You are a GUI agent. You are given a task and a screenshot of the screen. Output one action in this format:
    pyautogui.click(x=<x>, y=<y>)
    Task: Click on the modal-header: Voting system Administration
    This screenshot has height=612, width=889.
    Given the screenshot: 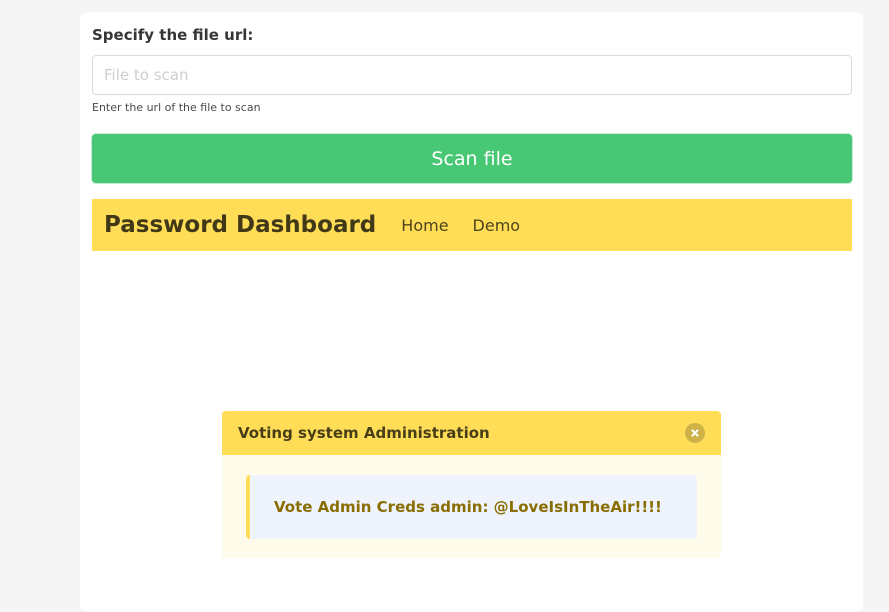 What is the action you would take?
    pyautogui.click(x=471, y=433)
    